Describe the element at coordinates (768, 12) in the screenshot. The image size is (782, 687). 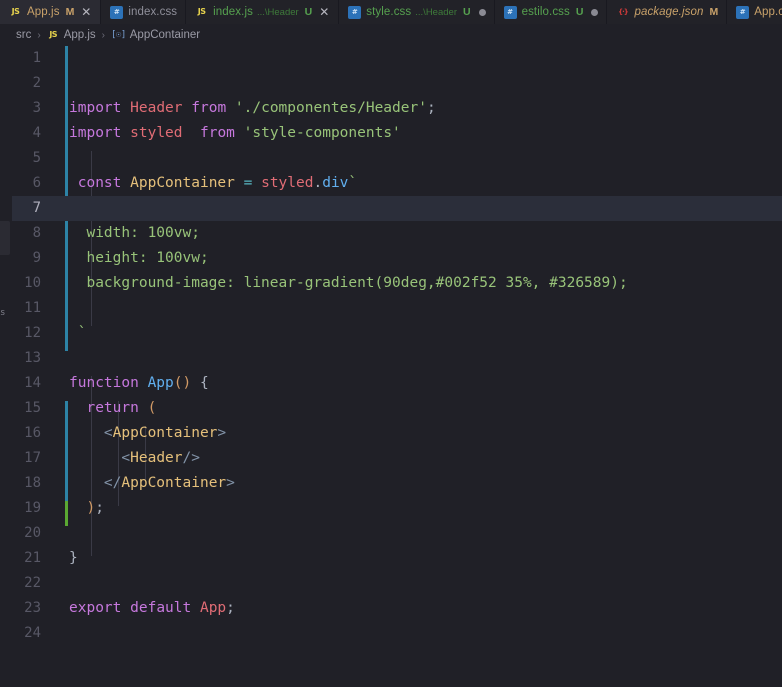
I see `tab-label: App.css` at that location.